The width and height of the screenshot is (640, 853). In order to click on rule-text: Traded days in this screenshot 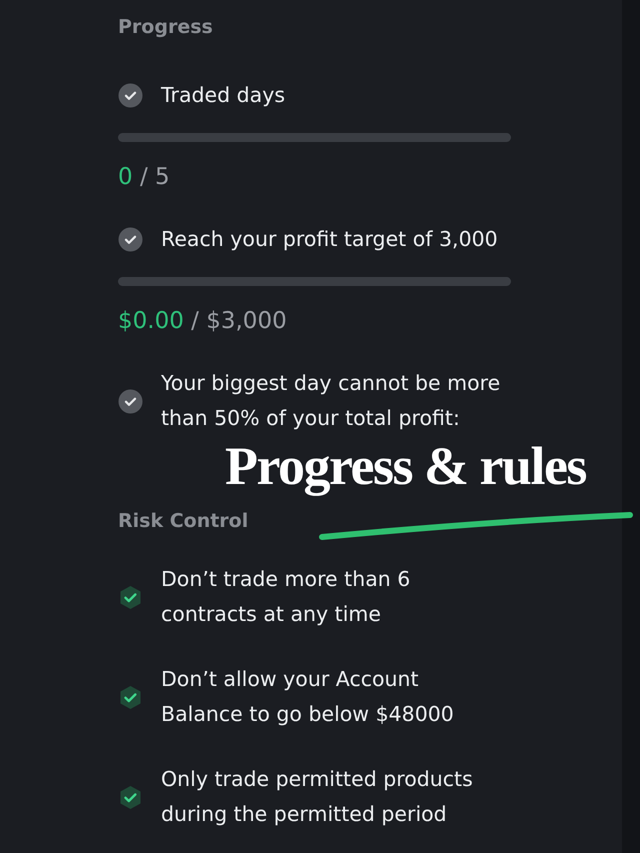, I will do `click(223, 95)`.